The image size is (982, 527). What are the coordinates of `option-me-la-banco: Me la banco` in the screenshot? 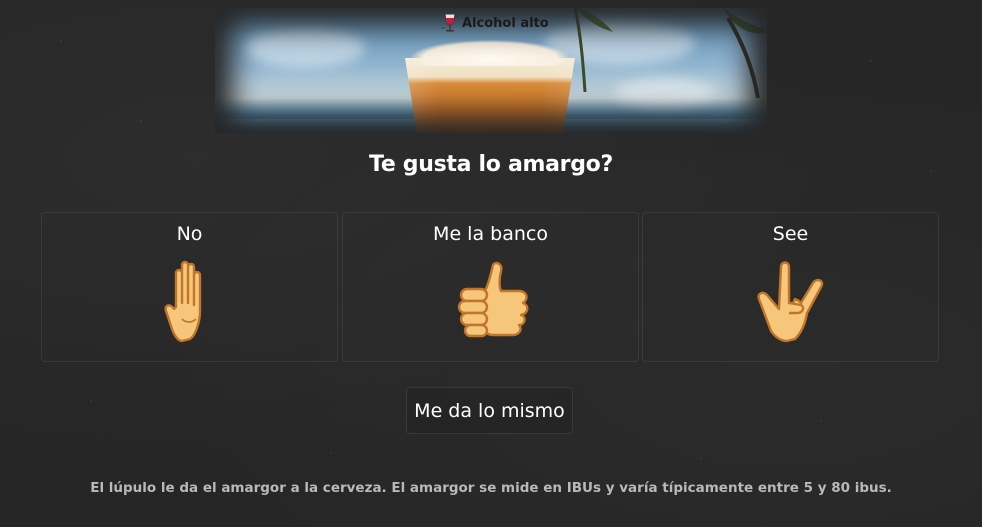 It's located at (490, 287).